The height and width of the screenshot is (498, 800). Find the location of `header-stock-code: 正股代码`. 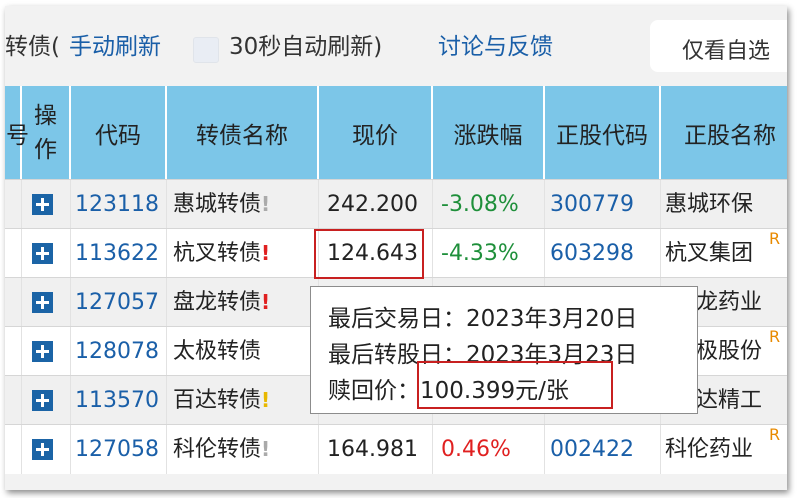

header-stock-code: 正股代码 is located at coordinates (603, 132).